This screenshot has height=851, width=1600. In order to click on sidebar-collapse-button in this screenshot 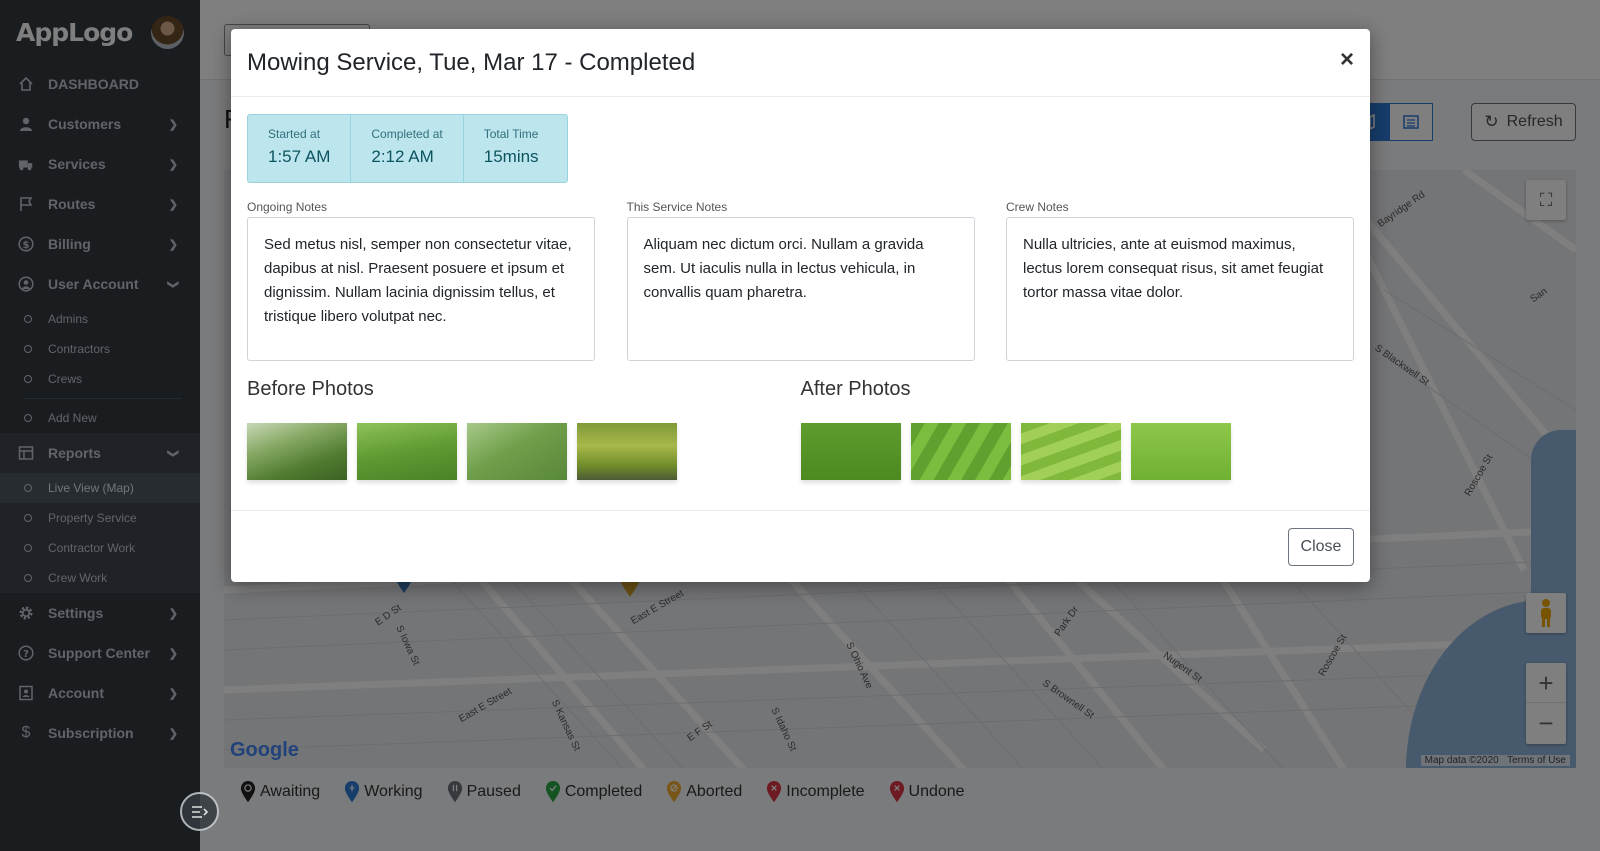, I will do `click(199, 811)`.